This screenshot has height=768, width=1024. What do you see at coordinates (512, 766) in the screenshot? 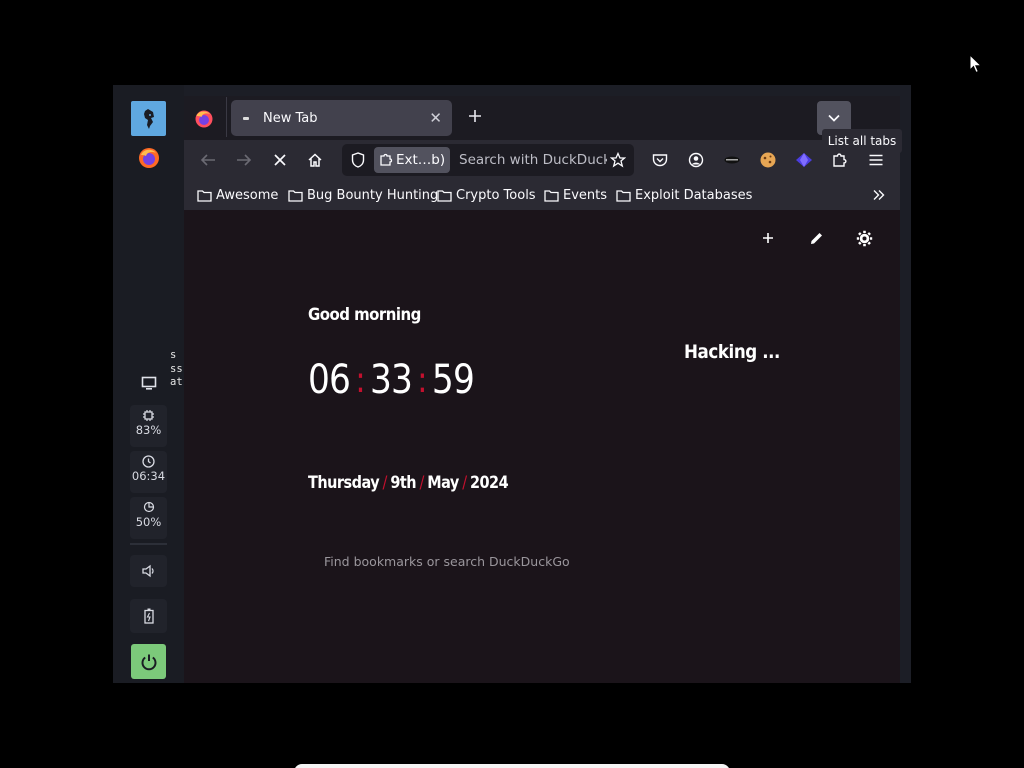
I see `taskbar-edge` at bounding box center [512, 766].